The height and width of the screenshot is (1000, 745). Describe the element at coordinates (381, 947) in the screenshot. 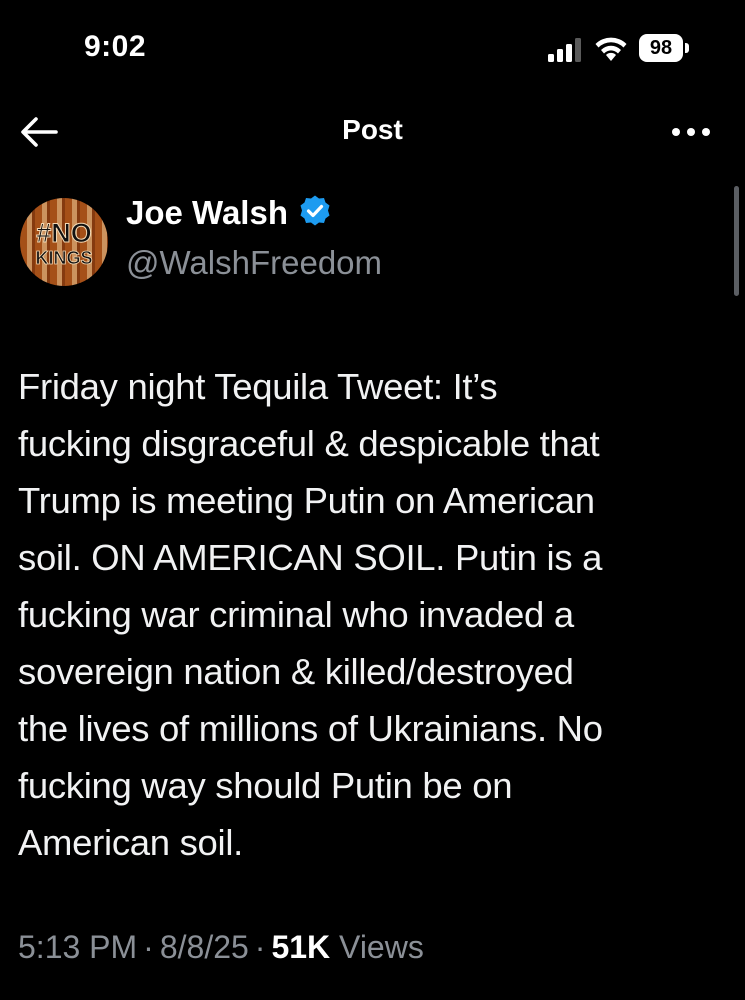

I see `views-label: Views` at that location.